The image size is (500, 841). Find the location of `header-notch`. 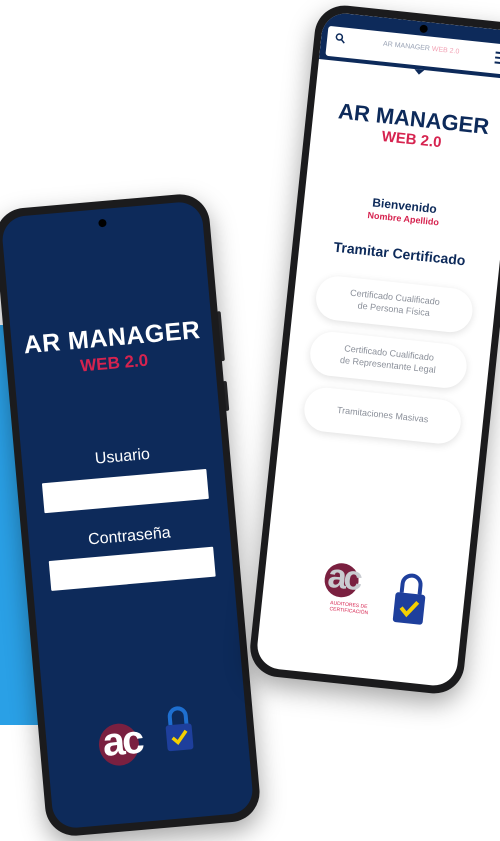

header-notch is located at coordinates (418, 72).